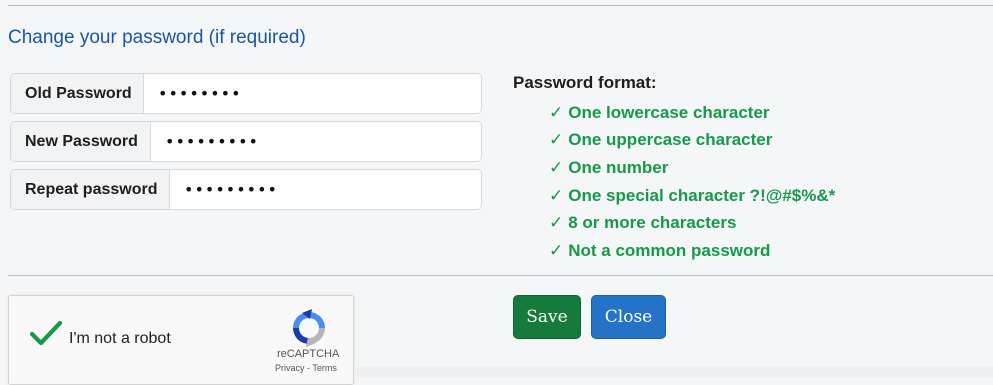 The image size is (993, 385). I want to click on new-password-group: New Password, so click(246, 141).